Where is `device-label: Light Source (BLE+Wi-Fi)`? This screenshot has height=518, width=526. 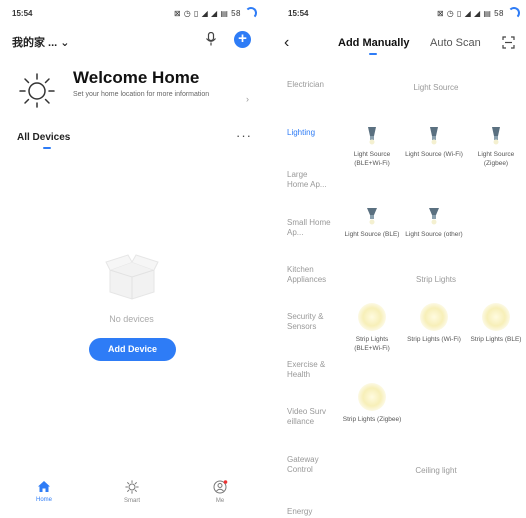 device-label: Light Source (BLE+Wi-Fi) is located at coordinates (372, 159).